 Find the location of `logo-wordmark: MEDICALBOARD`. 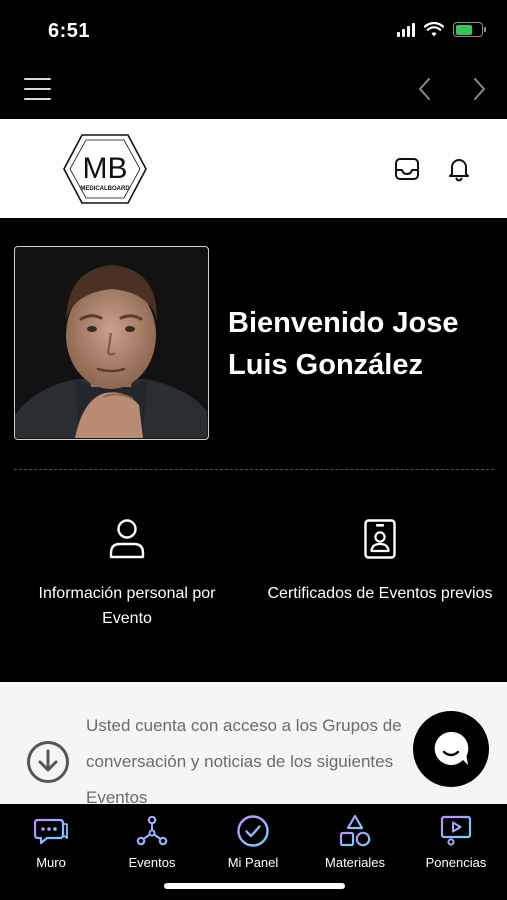

logo-wordmark: MEDICALBOARD is located at coordinates (105, 189).